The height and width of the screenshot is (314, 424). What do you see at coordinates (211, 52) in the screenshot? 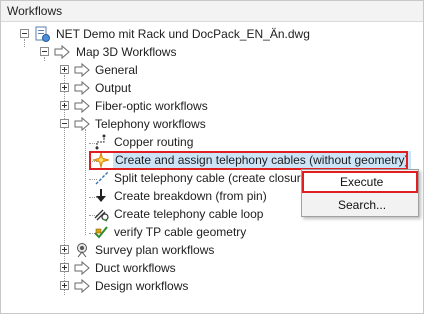
I see `tree-item-map3d-workflows: Map 3D Workflows` at bounding box center [211, 52].